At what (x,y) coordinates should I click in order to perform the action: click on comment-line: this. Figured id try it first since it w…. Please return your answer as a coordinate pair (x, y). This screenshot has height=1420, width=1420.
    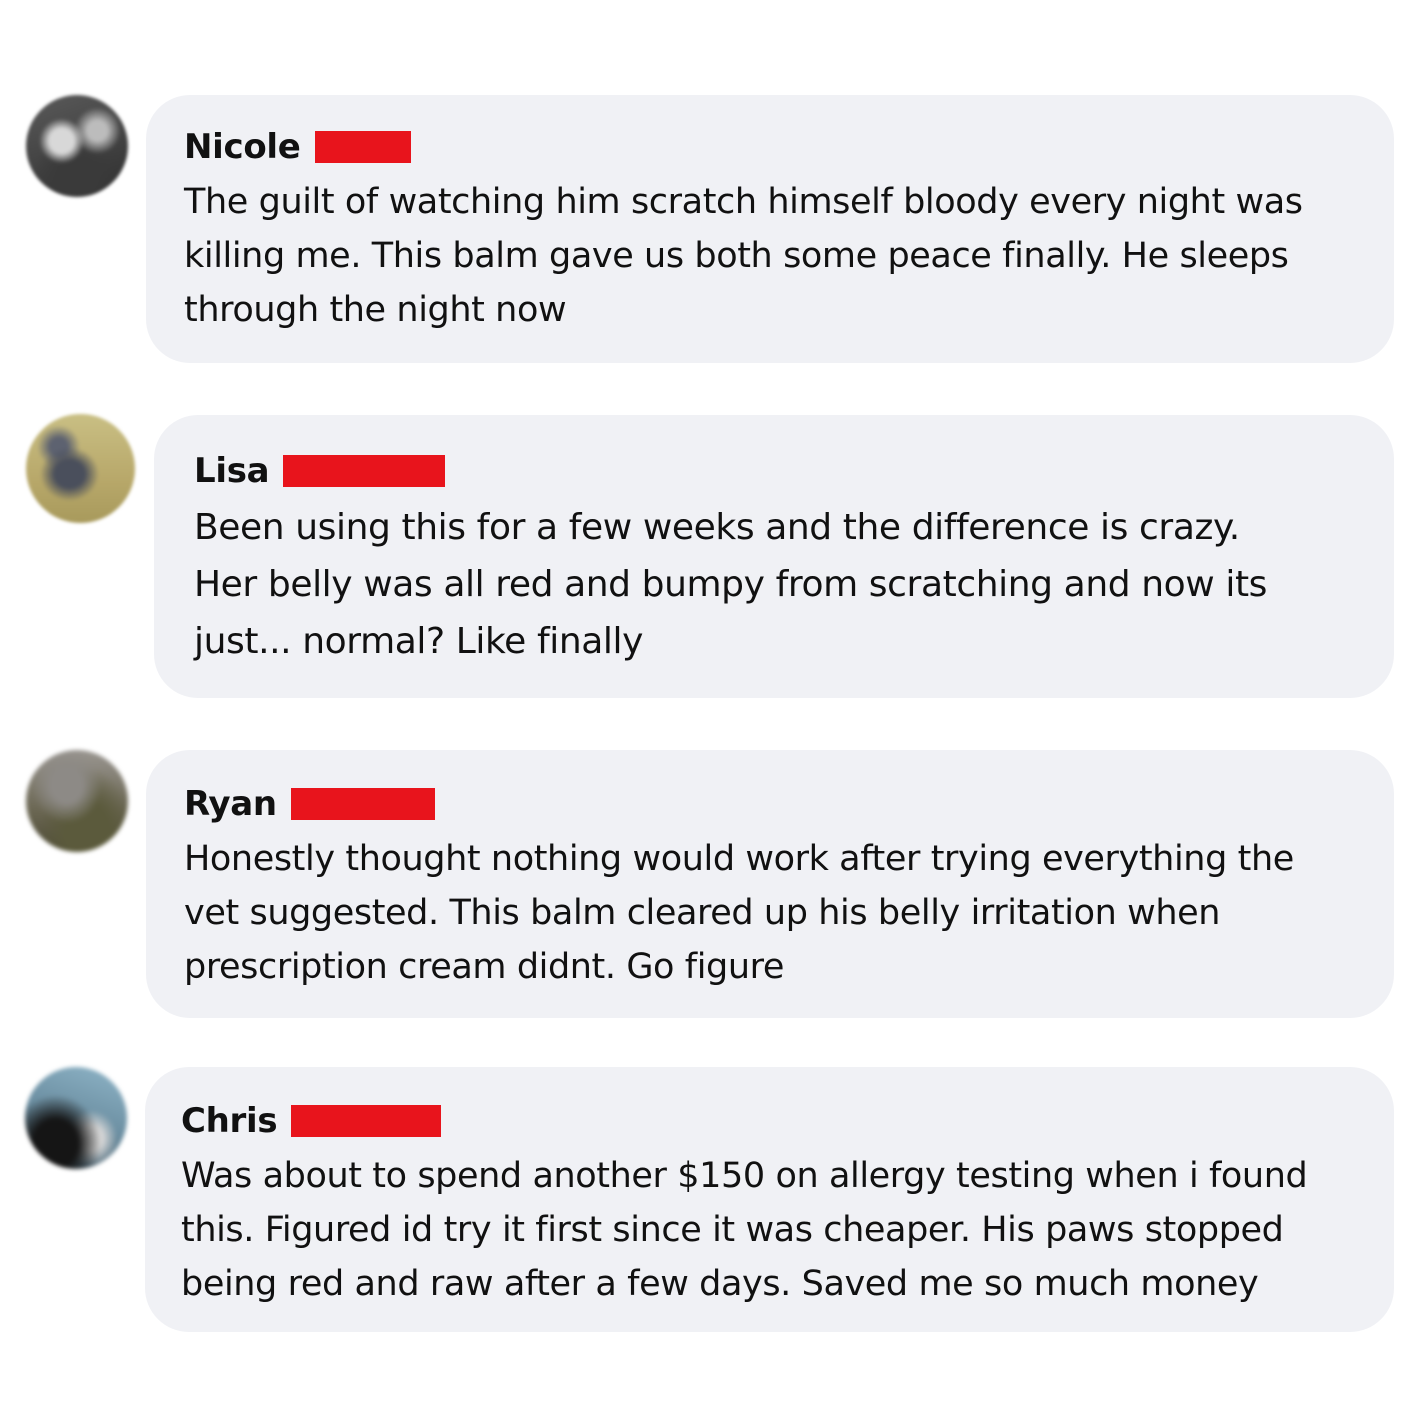
    Looking at the image, I should click on (732, 1230).